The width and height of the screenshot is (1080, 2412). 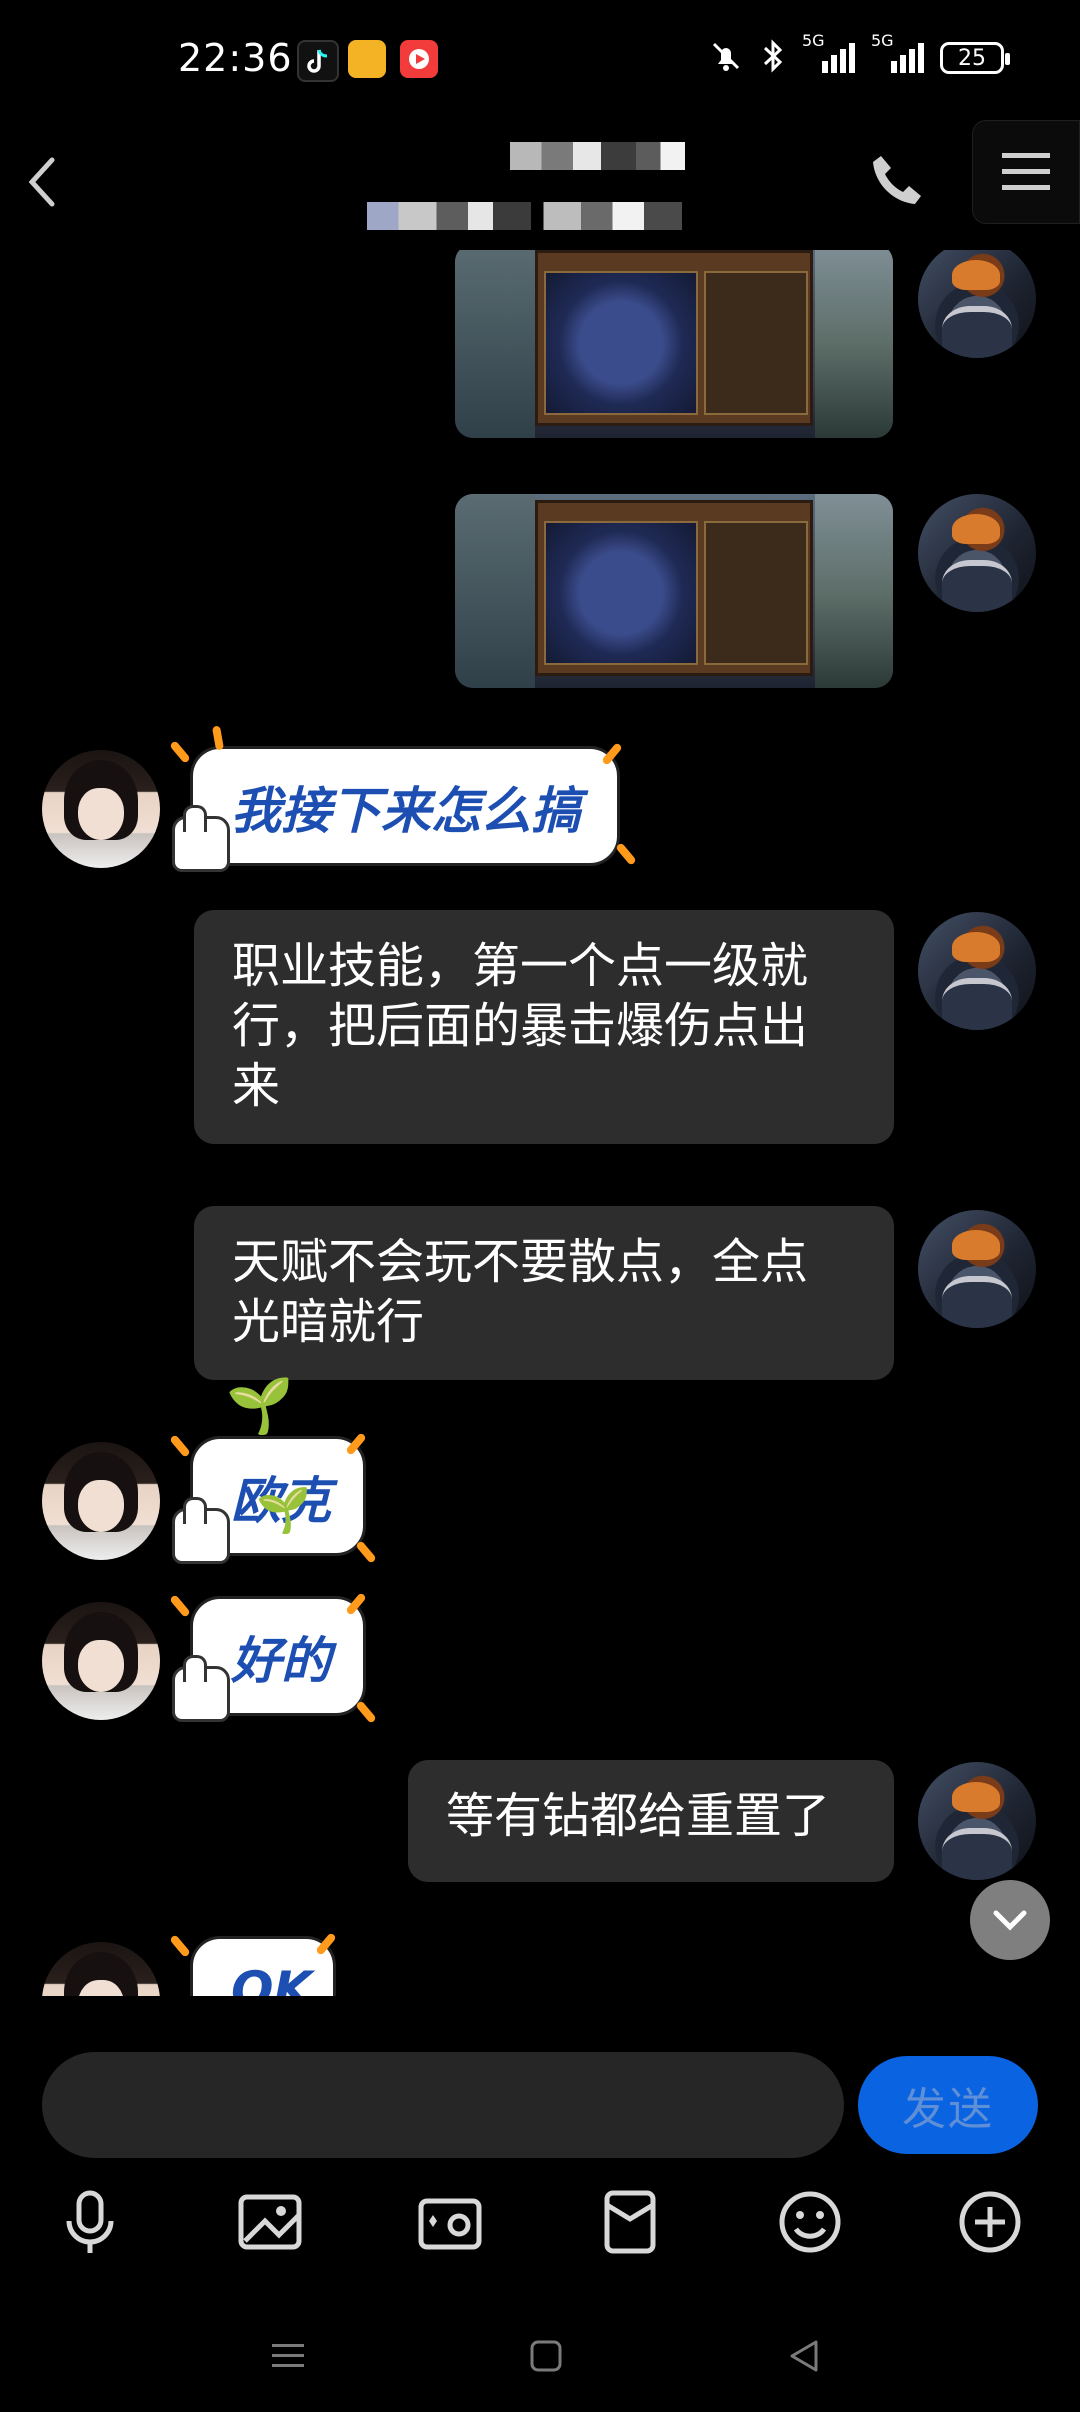 I want to click on photo-button, so click(x=270, y=2222).